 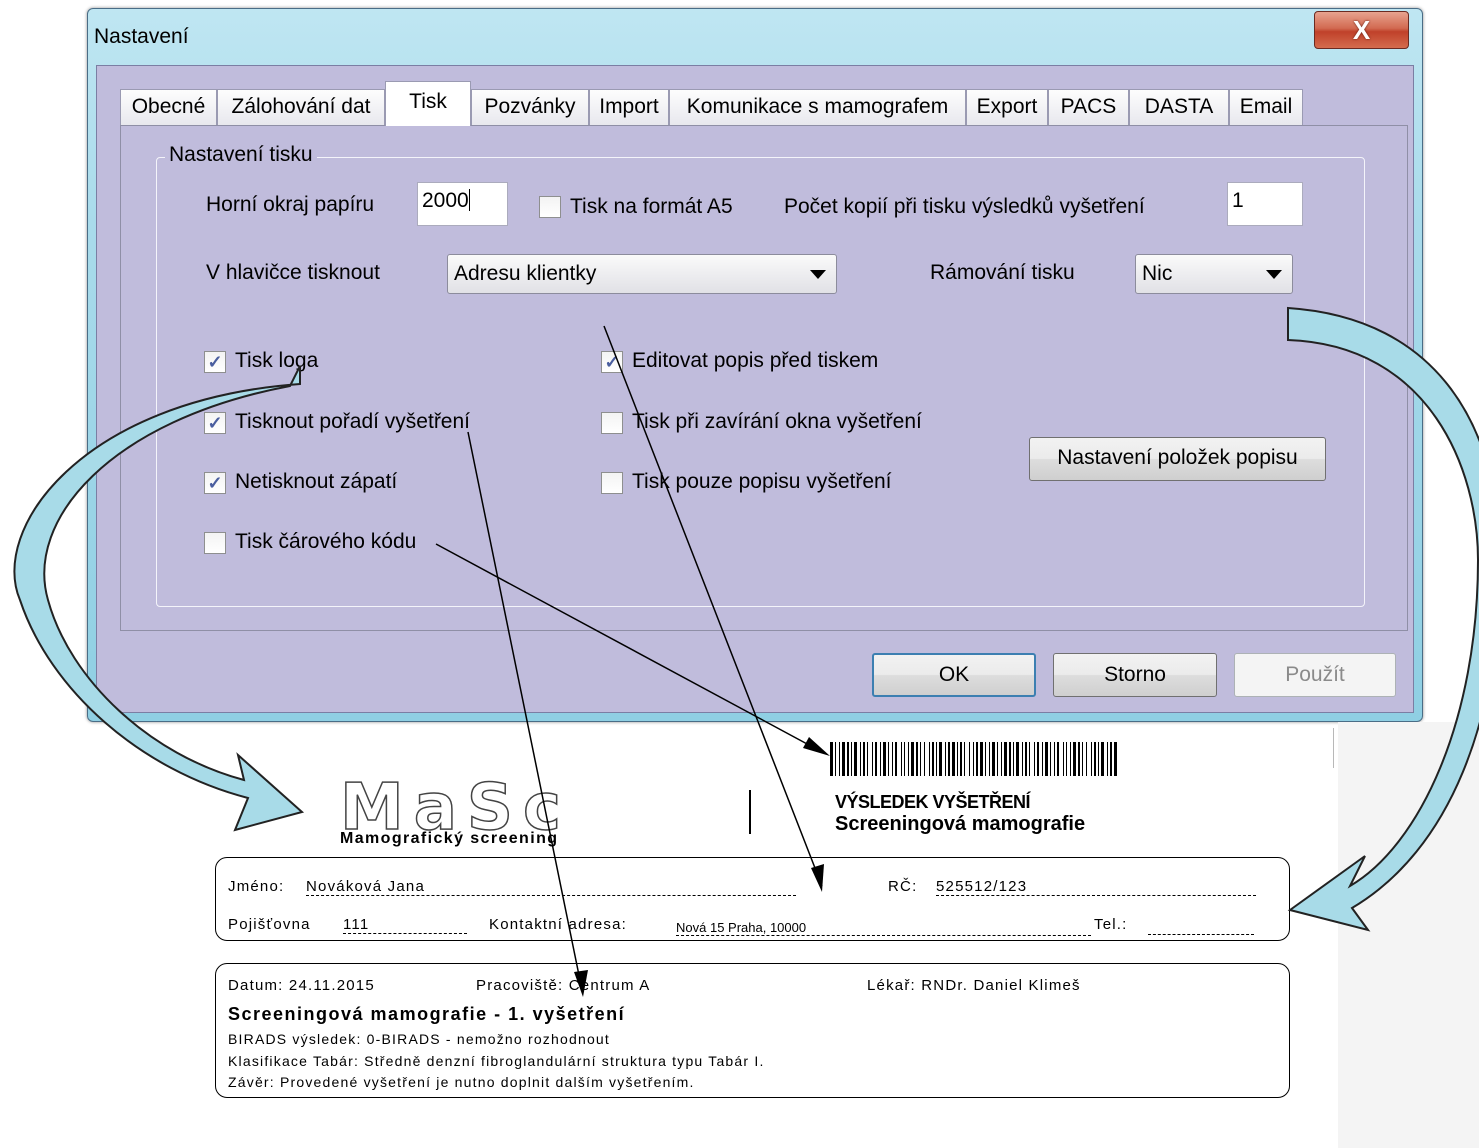 What do you see at coordinates (141, 36) in the screenshot?
I see `window-title: Nastavení` at bounding box center [141, 36].